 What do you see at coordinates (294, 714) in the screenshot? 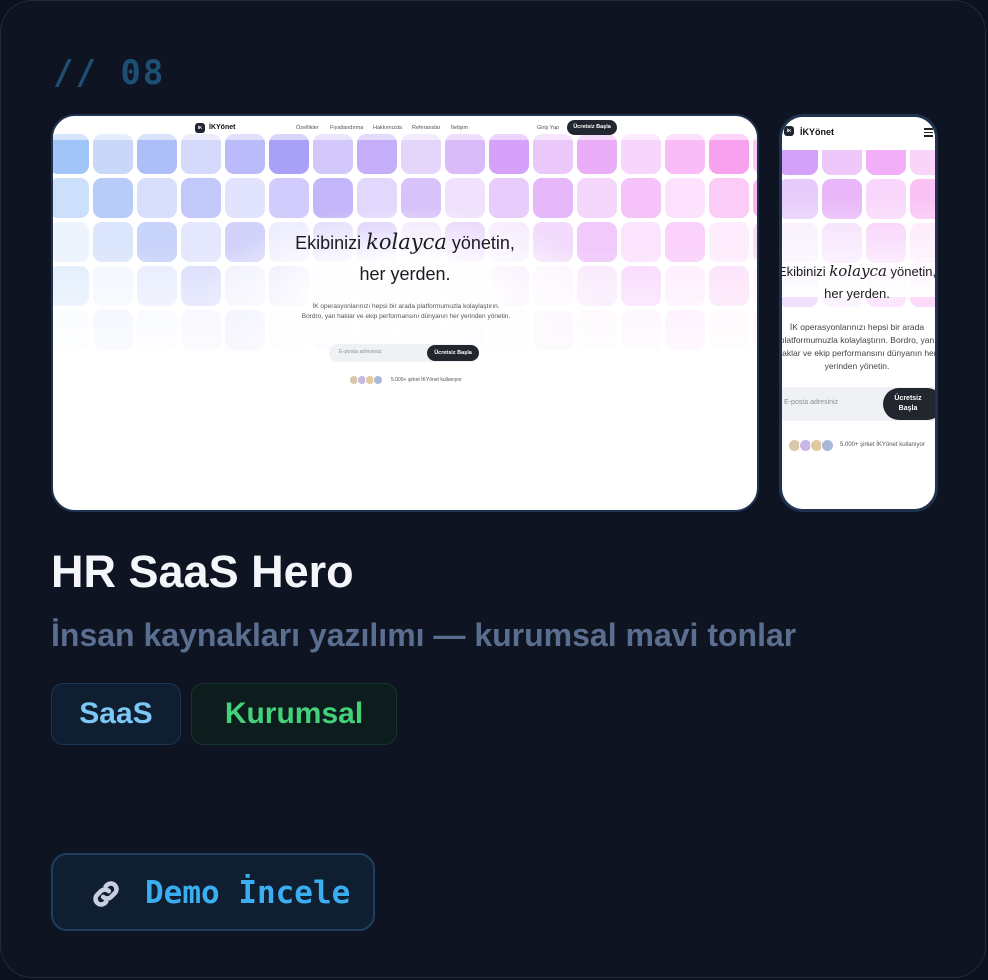
I see `tag-kurumsal: Kurumsal` at bounding box center [294, 714].